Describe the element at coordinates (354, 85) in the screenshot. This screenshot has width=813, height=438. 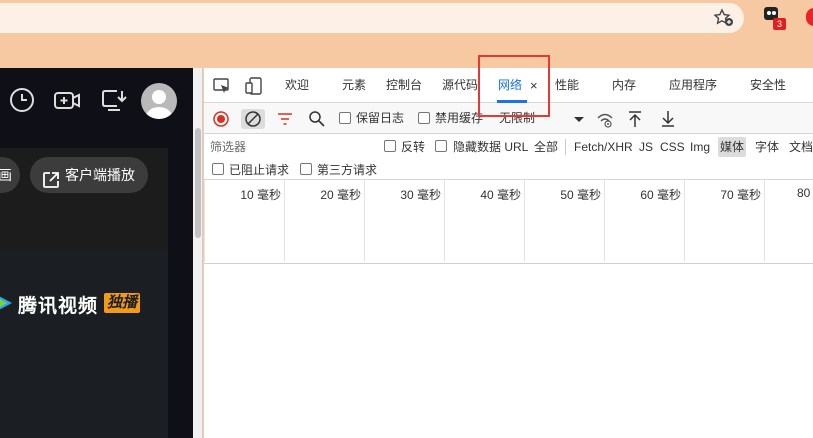
I see `tab-elements: 元素` at that location.